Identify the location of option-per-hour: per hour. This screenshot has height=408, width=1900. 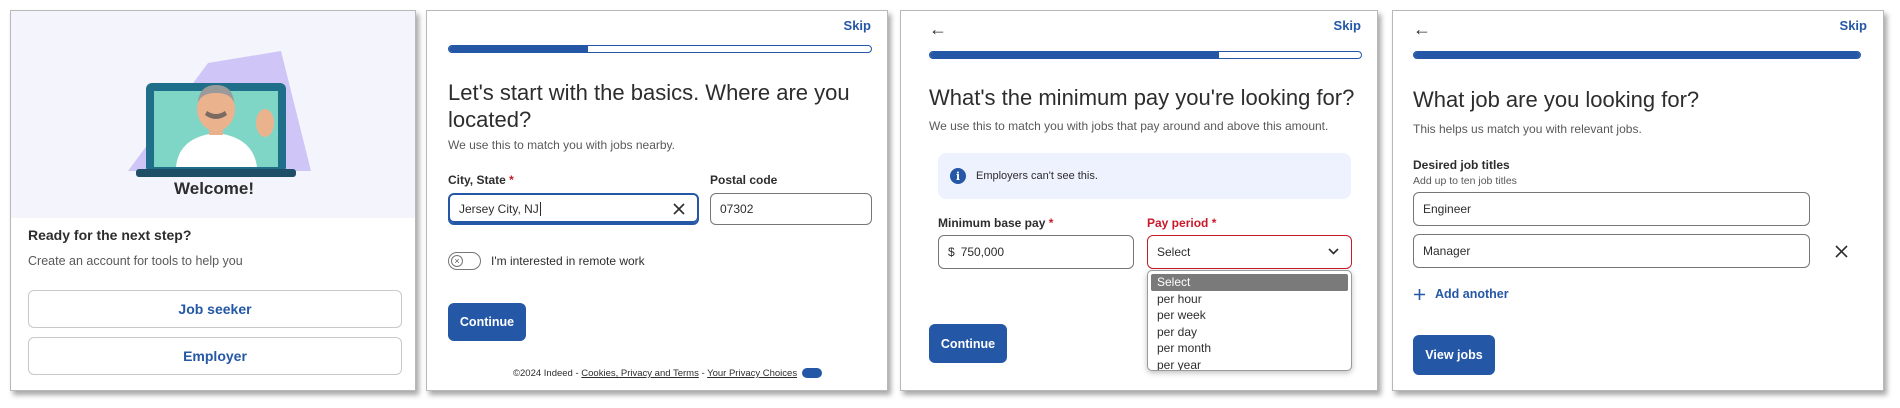
(1249, 299).